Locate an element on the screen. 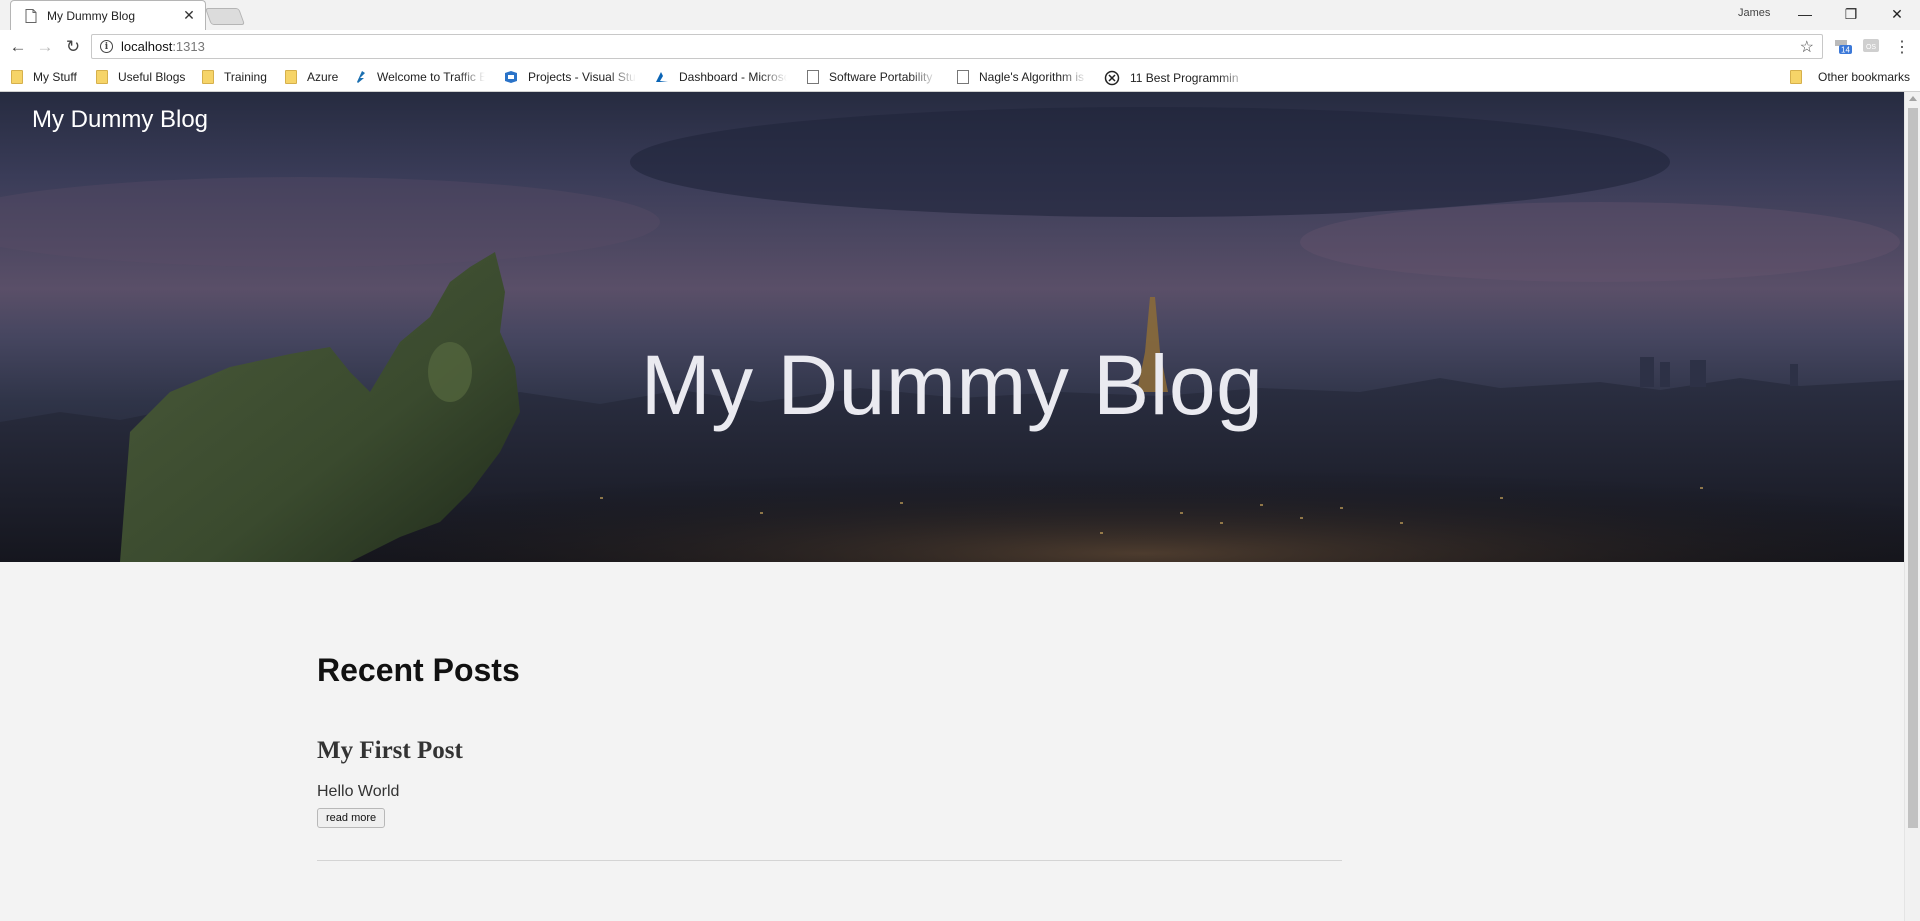 This screenshot has width=1920, height=921. bookmark-item: Software Portability is located at coordinates (872, 77).